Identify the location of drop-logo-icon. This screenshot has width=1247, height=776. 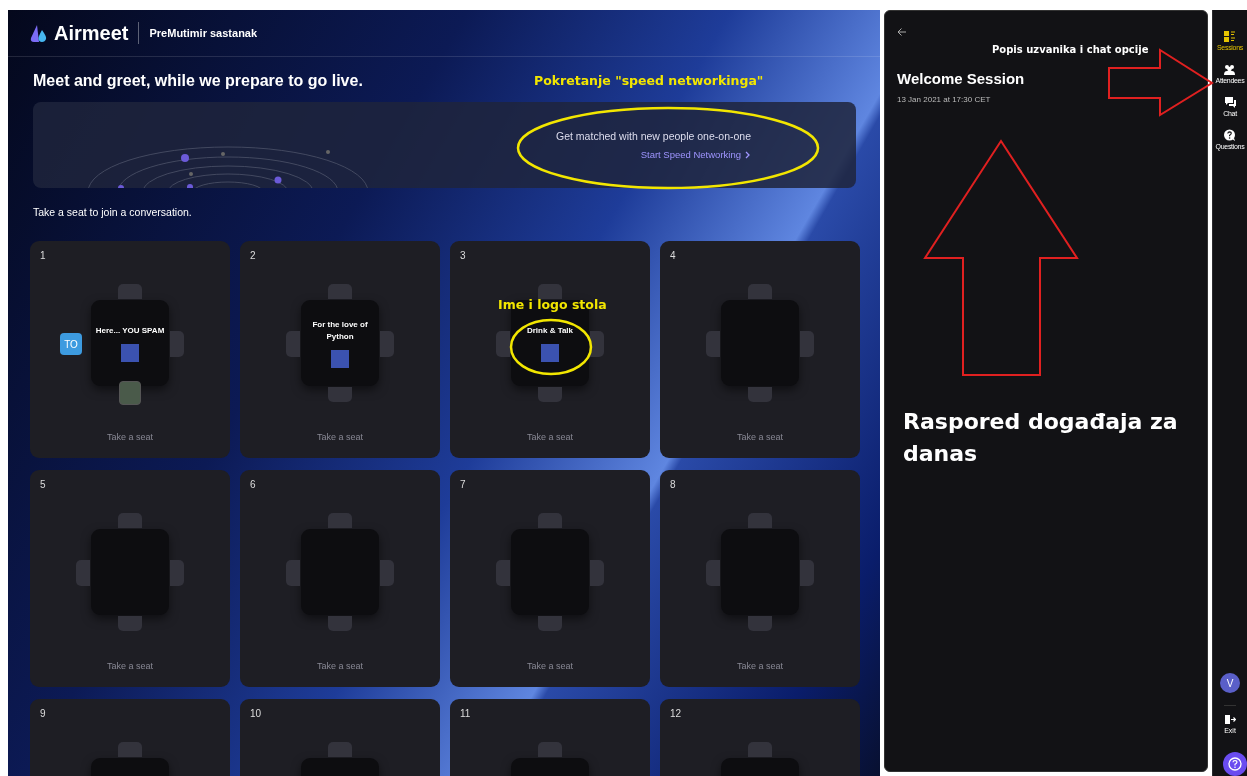
(39, 33).